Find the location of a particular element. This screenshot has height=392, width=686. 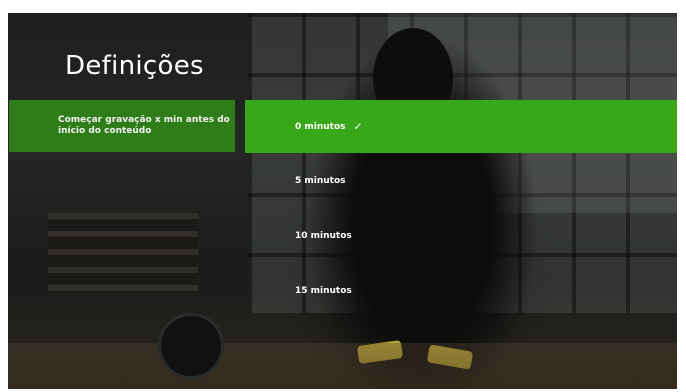

option-10-minutes: 10 minutos is located at coordinates (461, 235).